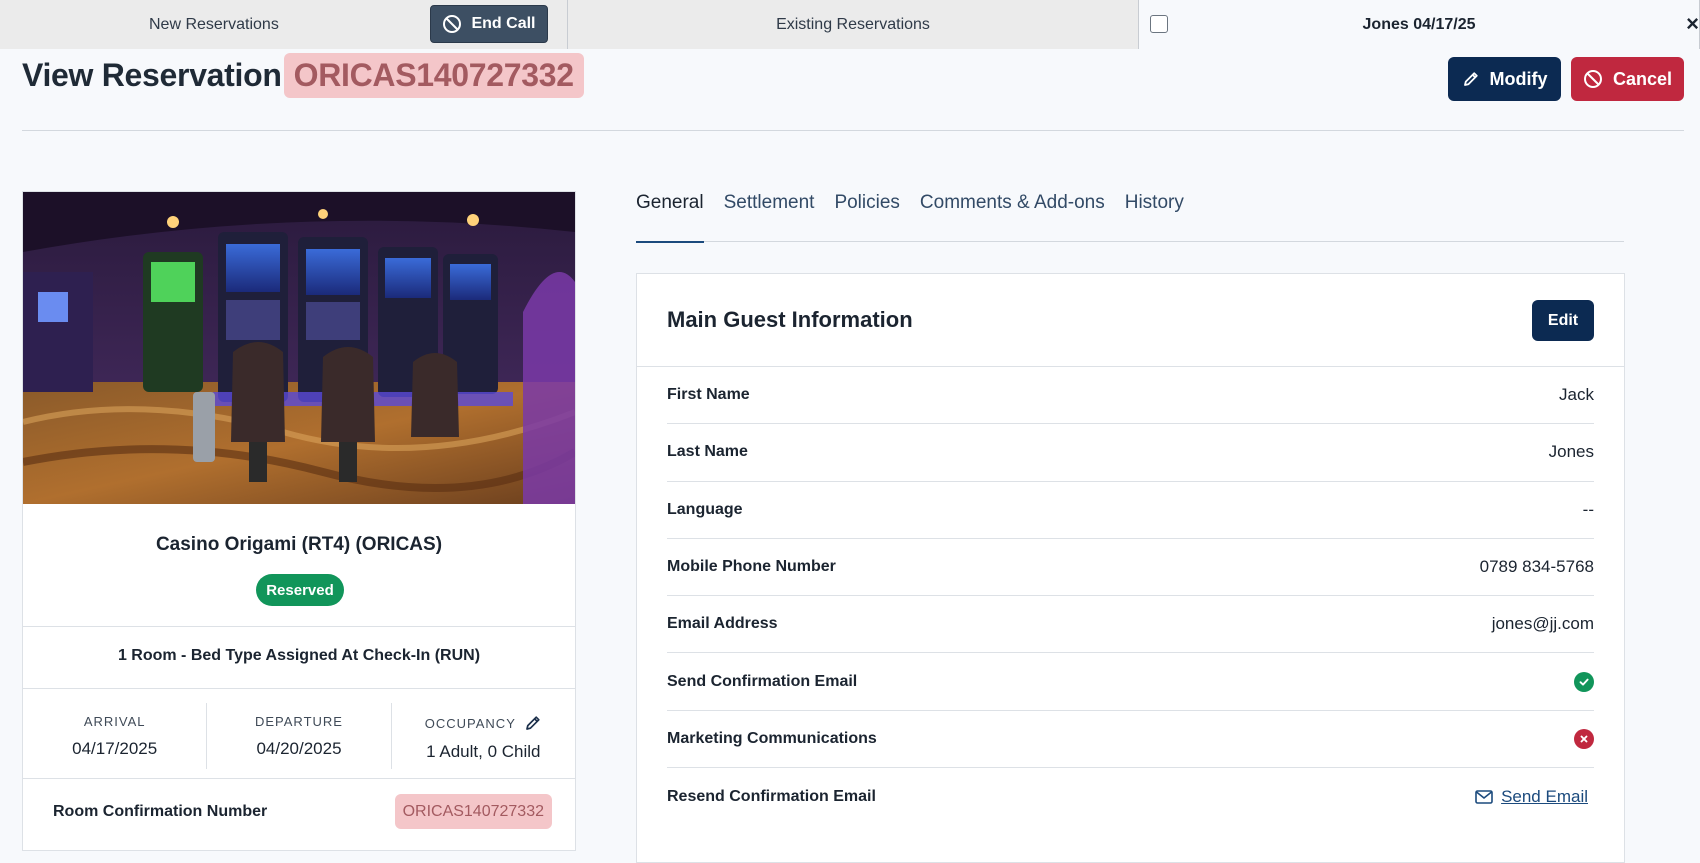  What do you see at coordinates (762, 681) in the screenshot?
I see `field-label: Send Confirmation Email` at bounding box center [762, 681].